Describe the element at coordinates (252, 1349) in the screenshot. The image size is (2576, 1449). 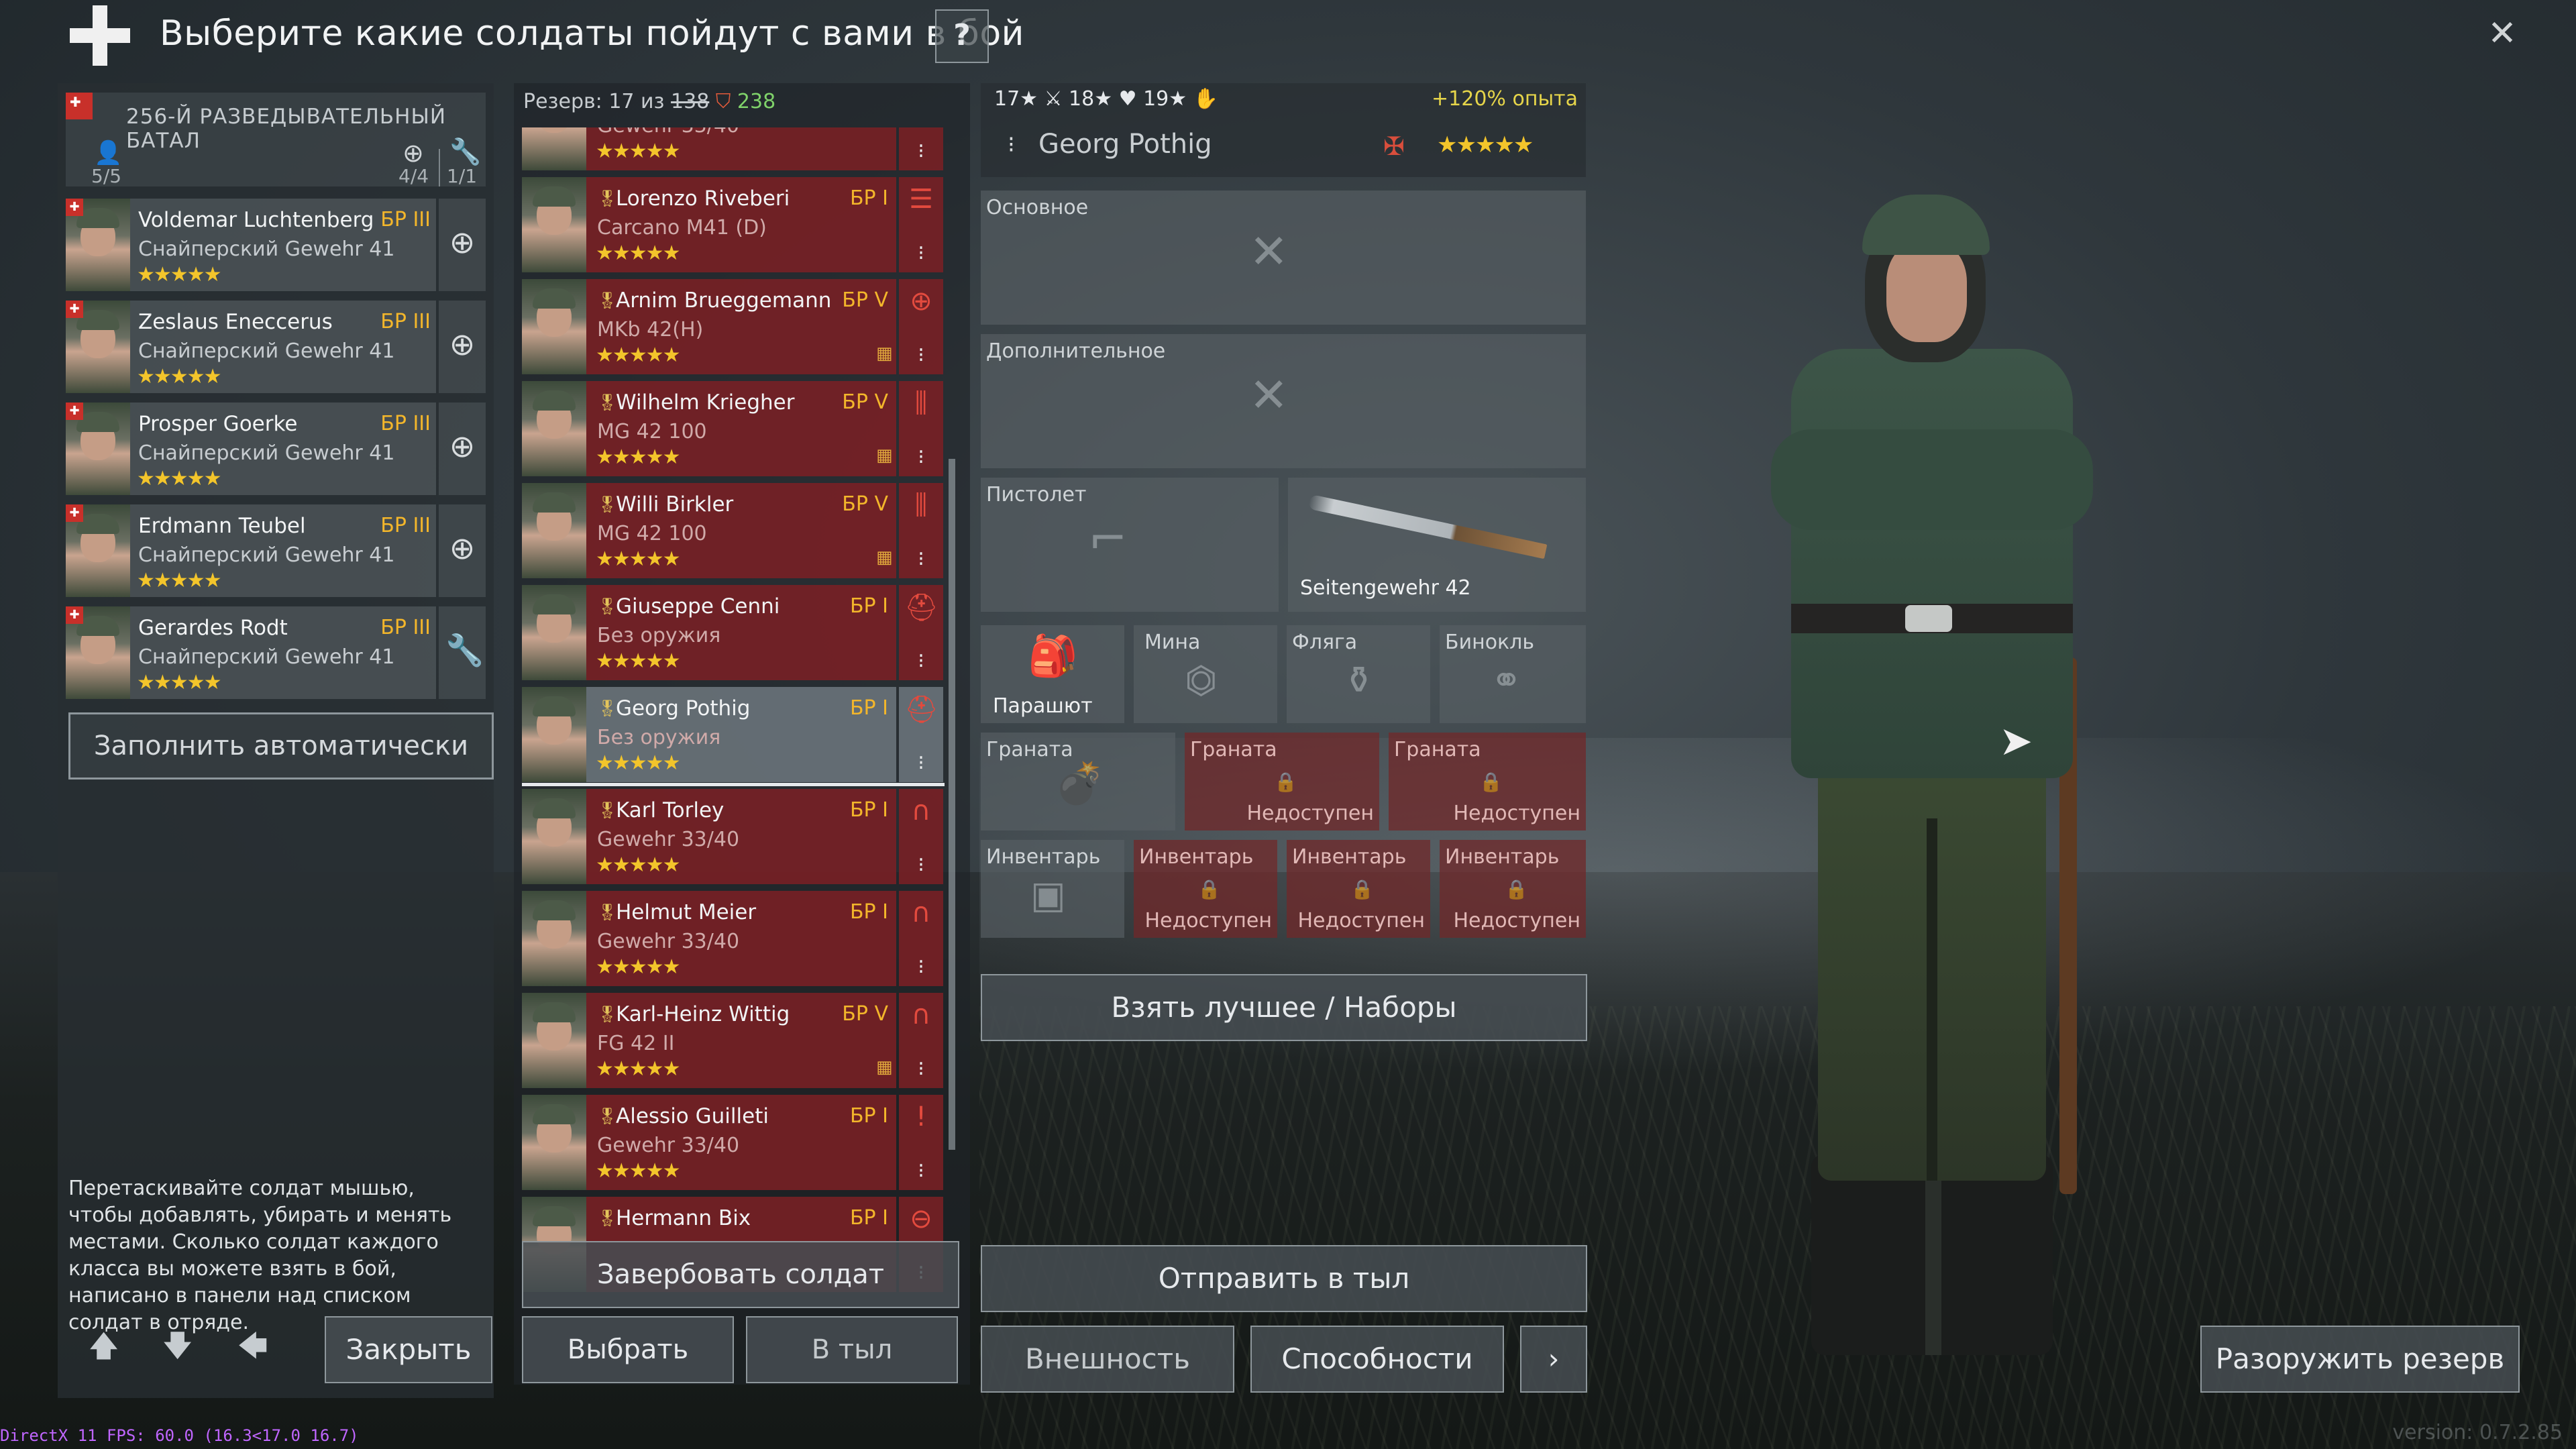
I see `arrow-left-icon: 🡄` at that location.